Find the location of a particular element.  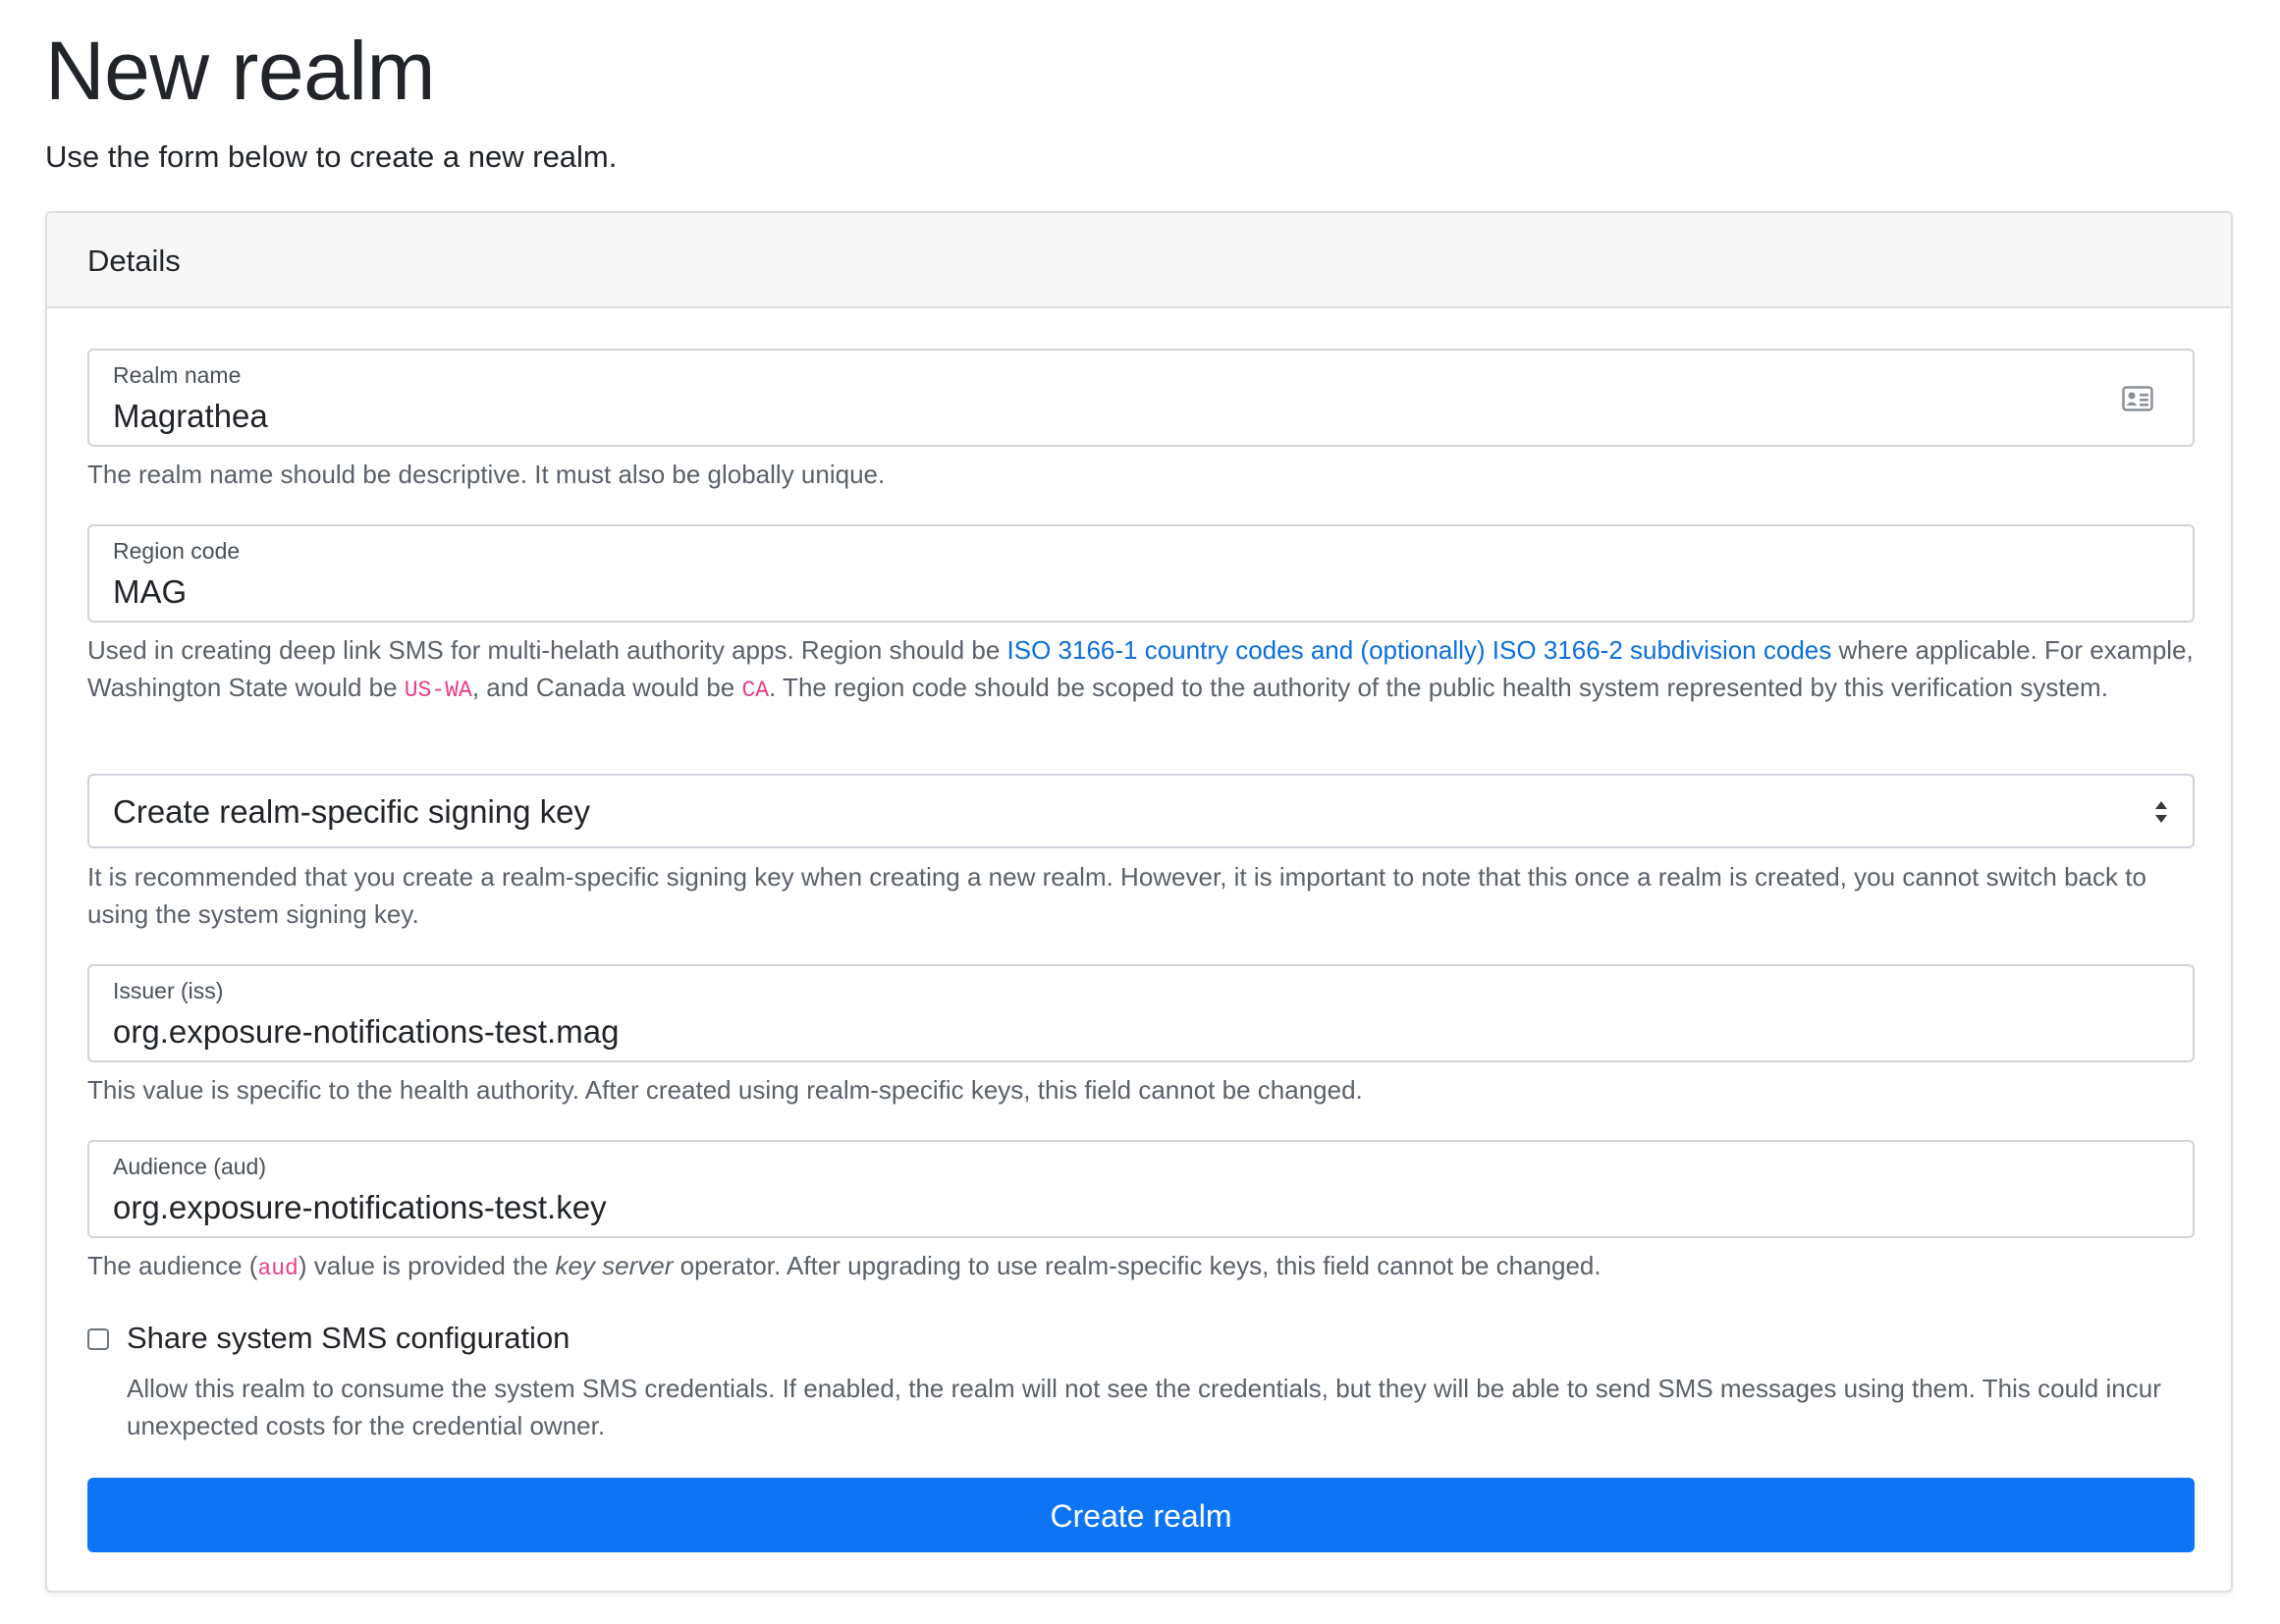

share-sms-label: Share system SMS configuration is located at coordinates (348, 1338).